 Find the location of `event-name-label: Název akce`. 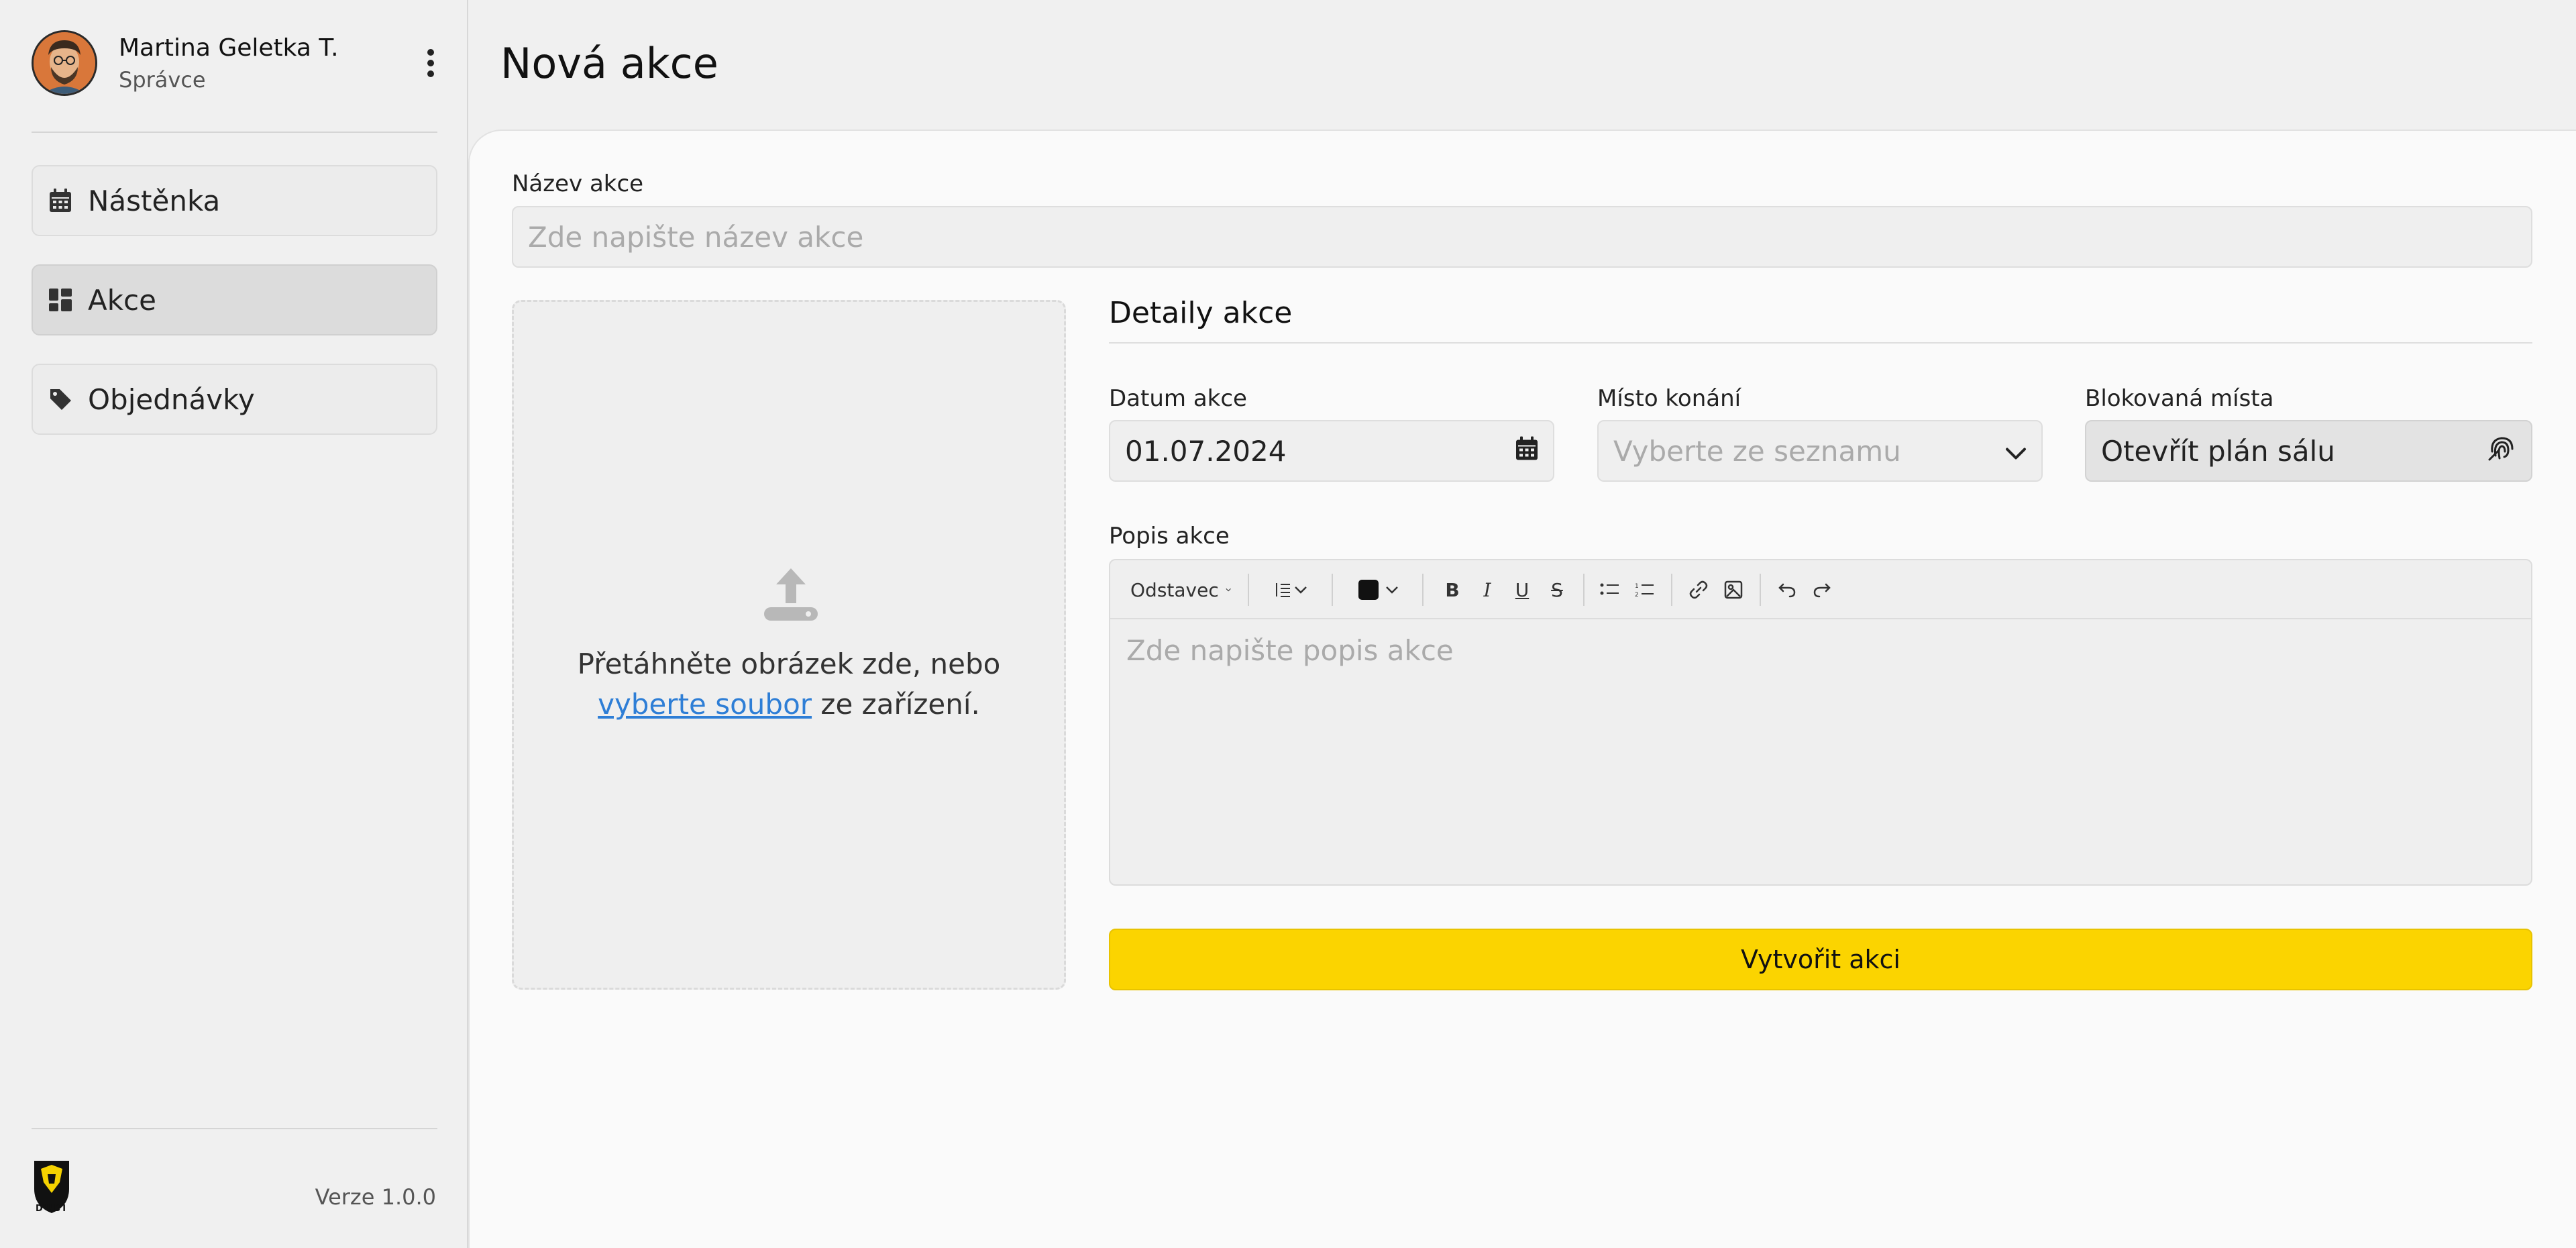

event-name-label: Název akce is located at coordinates (578, 183).